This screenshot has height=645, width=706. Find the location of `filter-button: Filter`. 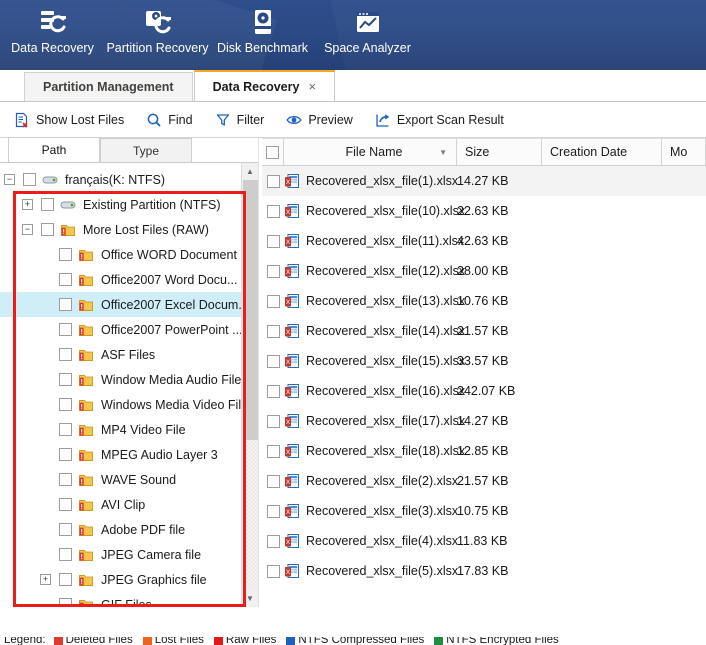

filter-button: Filter is located at coordinates (239, 120).